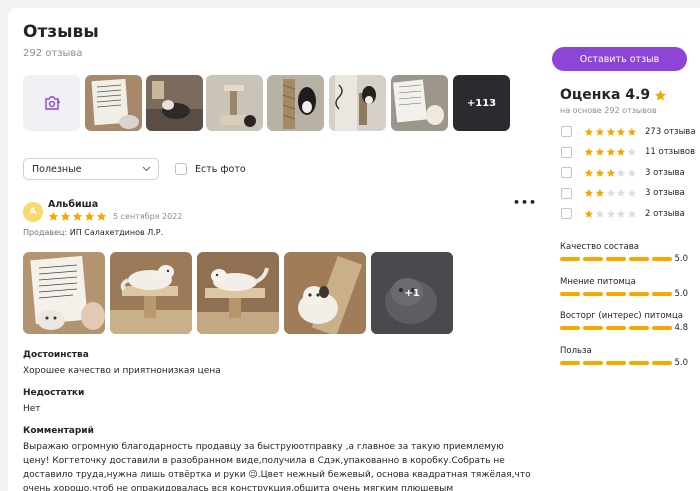  What do you see at coordinates (54, 393) in the screenshot?
I see `disadvantages-title: Недостатки` at bounding box center [54, 393].